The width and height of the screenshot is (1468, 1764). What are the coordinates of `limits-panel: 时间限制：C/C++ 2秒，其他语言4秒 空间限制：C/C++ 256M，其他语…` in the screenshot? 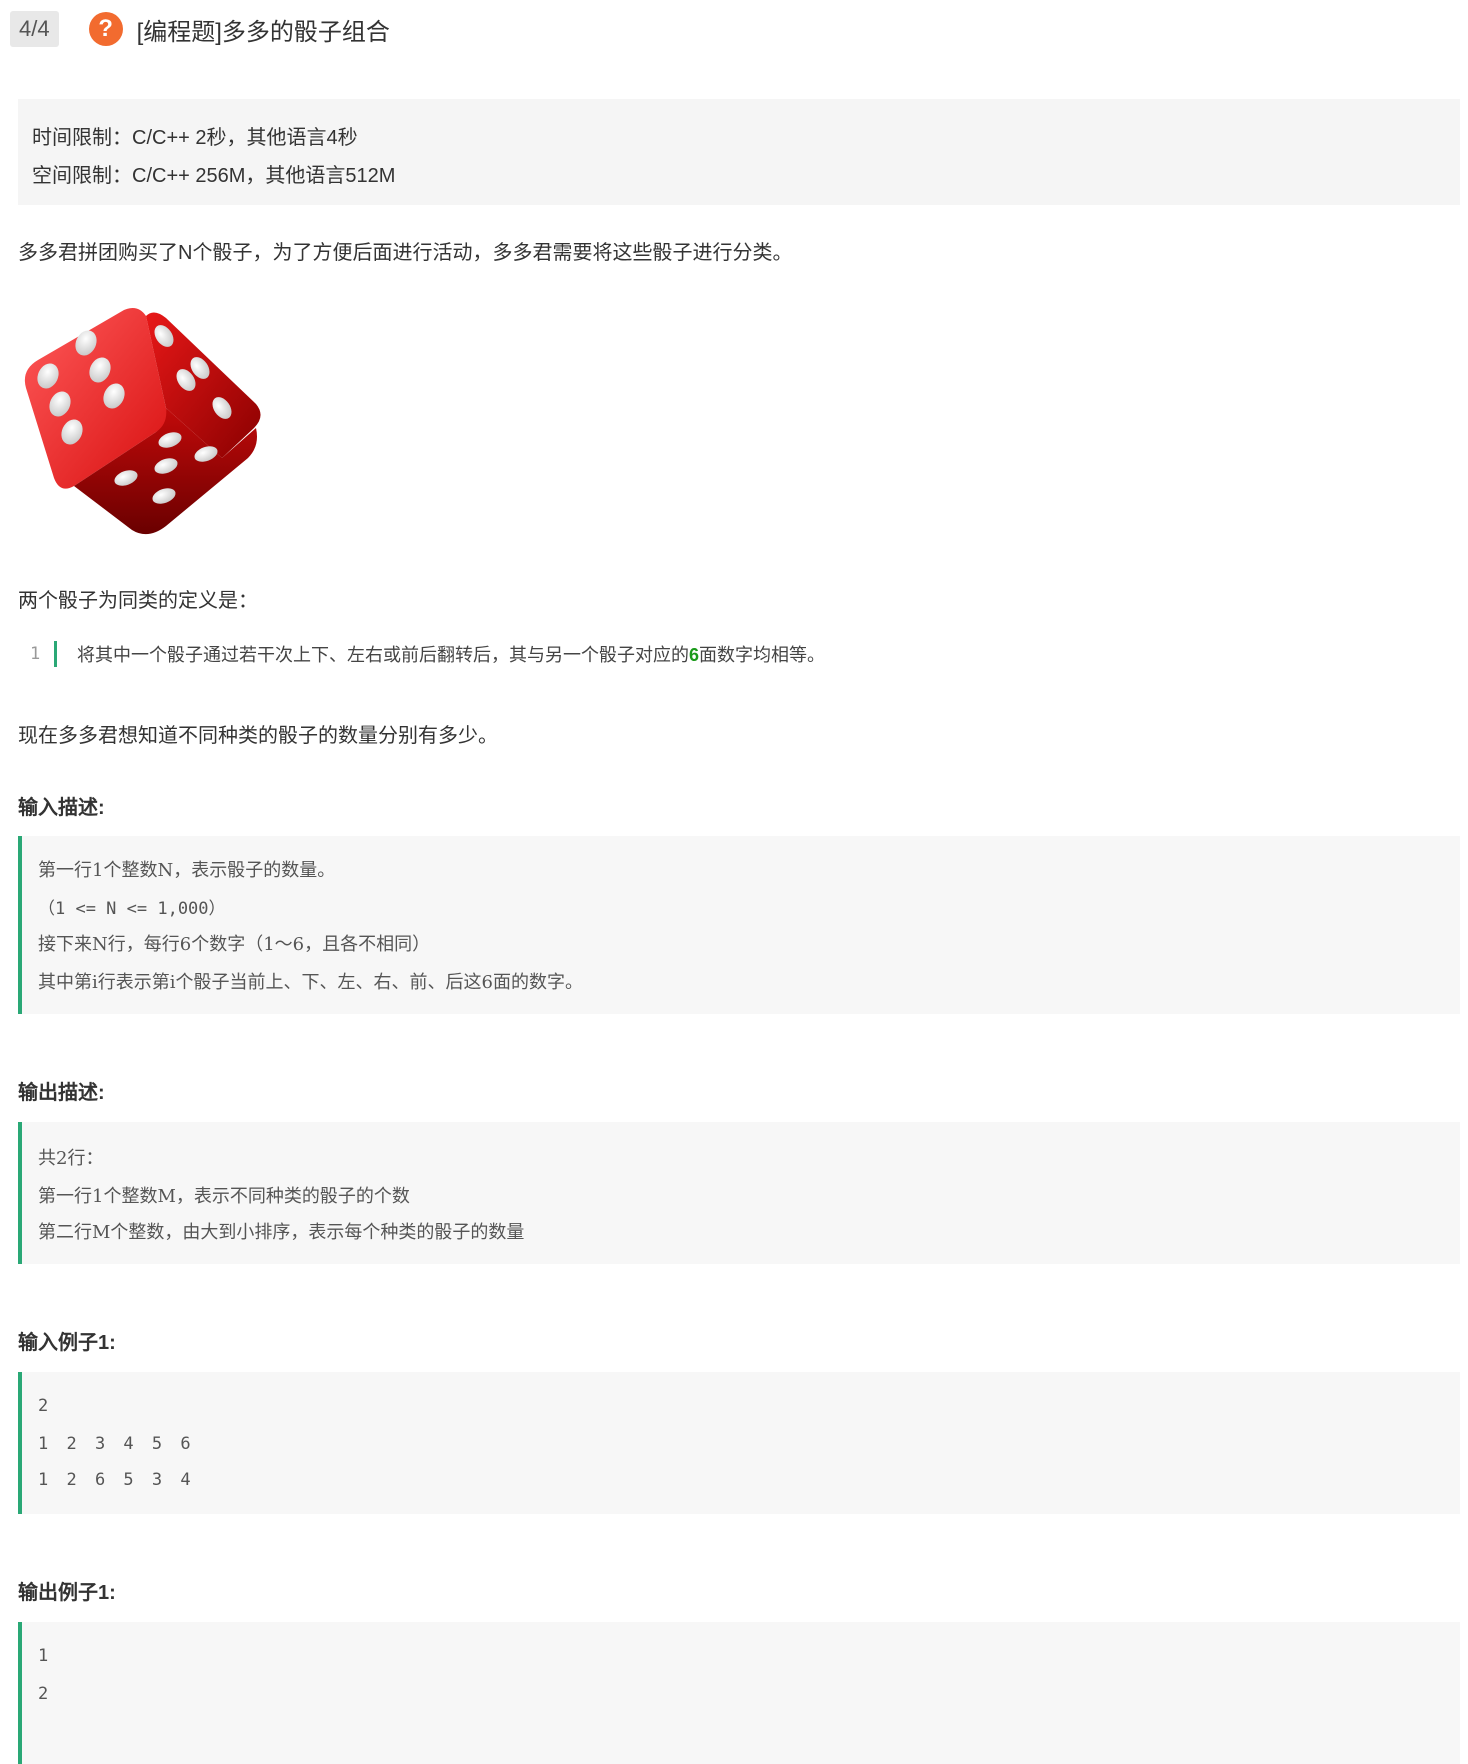 It's located at (739, 152).